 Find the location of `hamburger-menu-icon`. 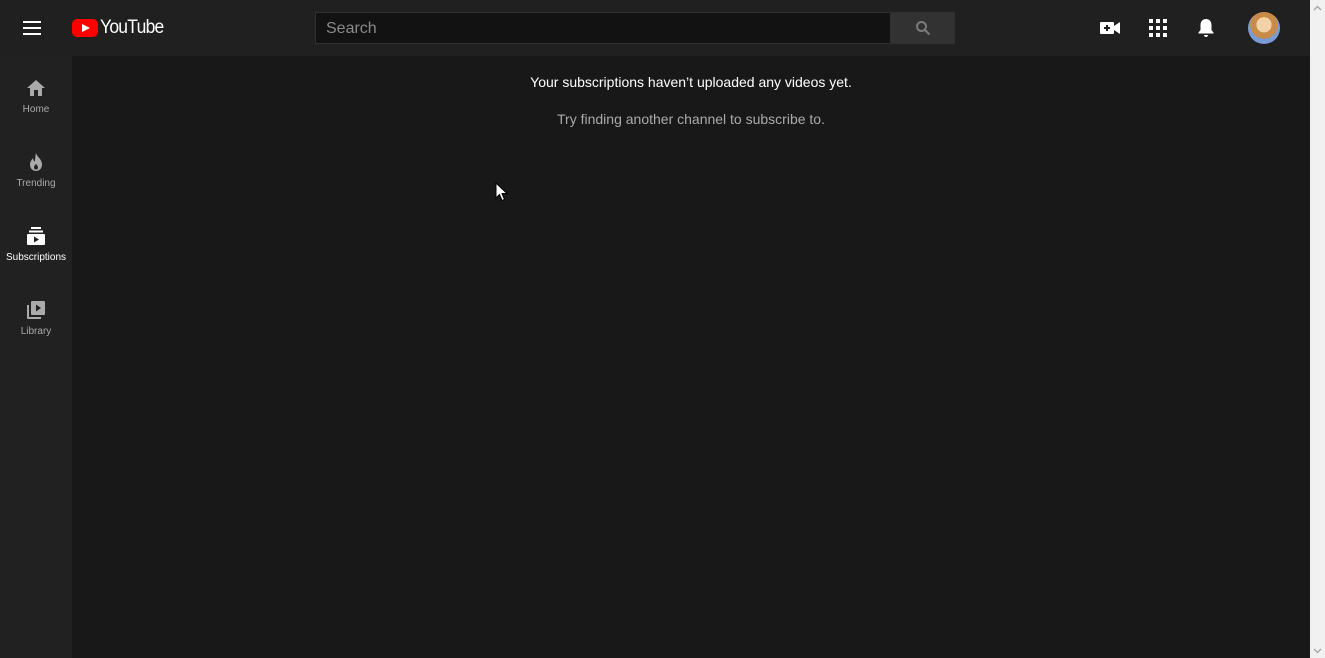

hamburger-menu-icon is located at coordinates (32, 28).